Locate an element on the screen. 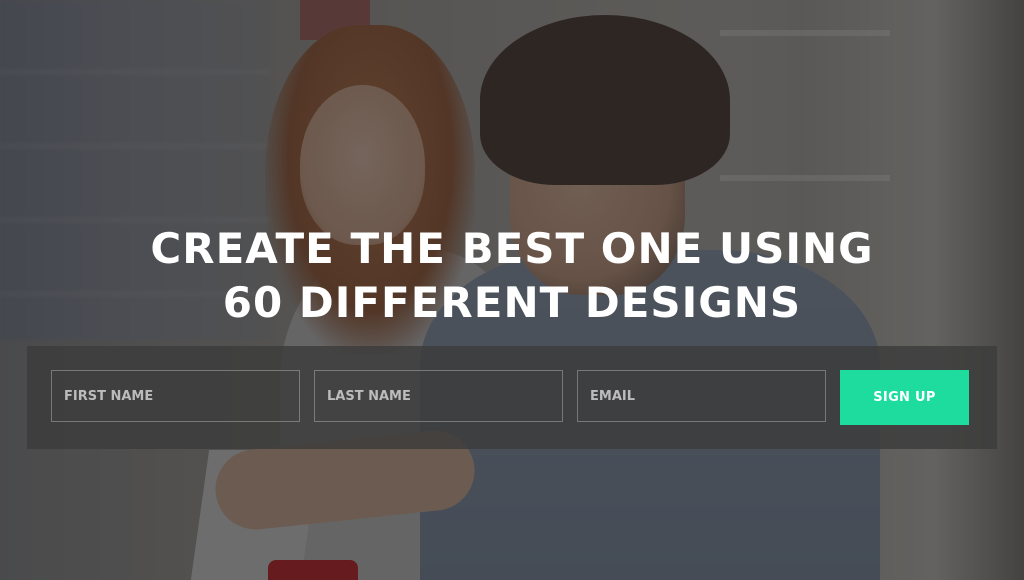  last-name-input is located at coordinates (438, 396).